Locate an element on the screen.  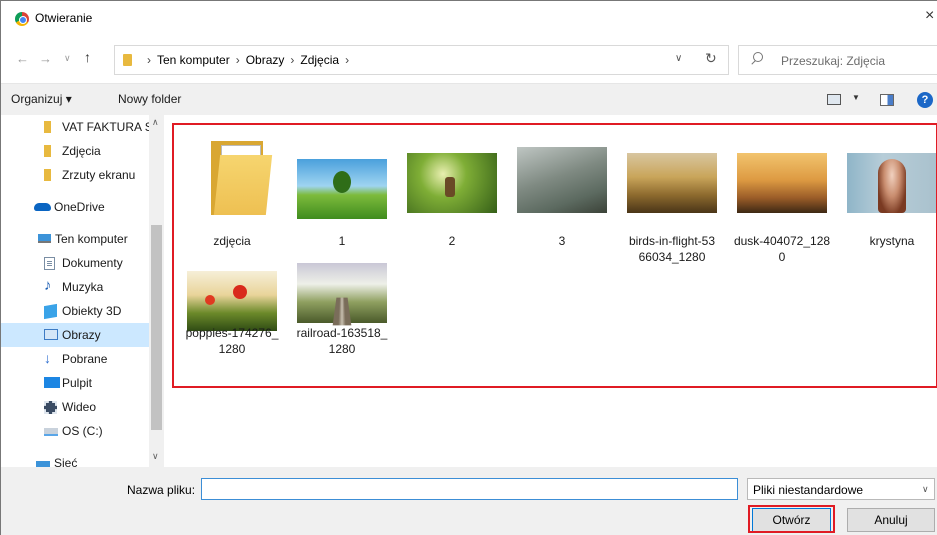
filetype-select: Pliki niestandardowe ∨ is located at coordinates (841, 489).